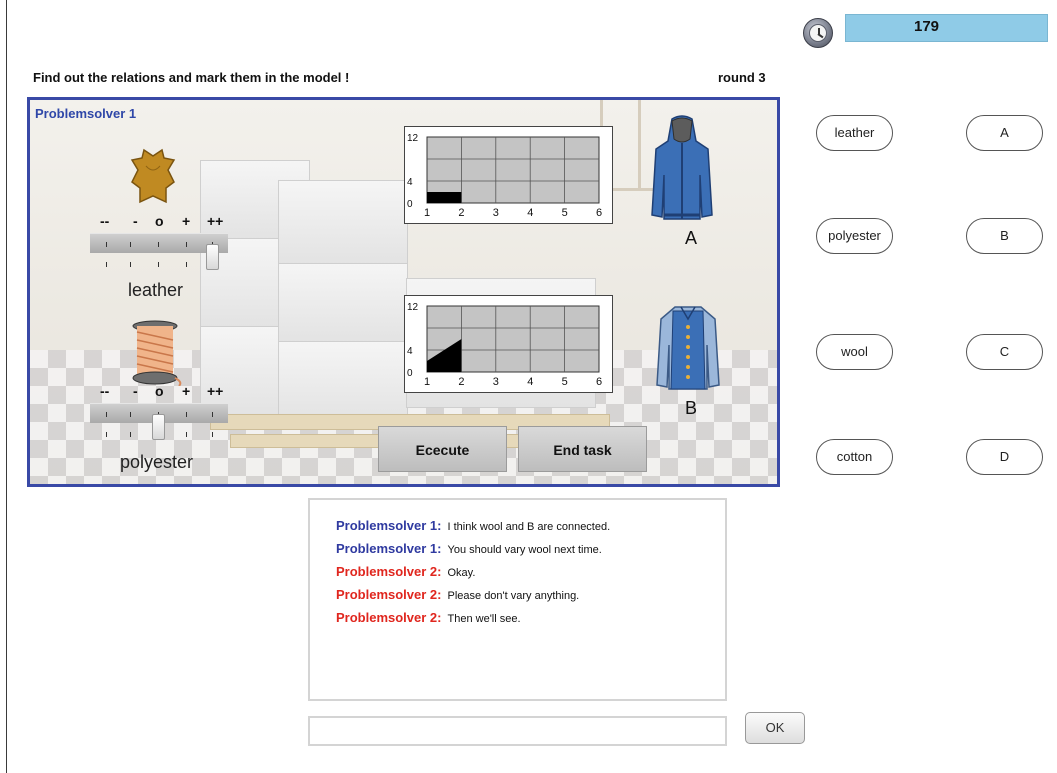 The height and width of the screenshot is (773, 1057). I want to click on thread-spool-icon, so click(157, 353).